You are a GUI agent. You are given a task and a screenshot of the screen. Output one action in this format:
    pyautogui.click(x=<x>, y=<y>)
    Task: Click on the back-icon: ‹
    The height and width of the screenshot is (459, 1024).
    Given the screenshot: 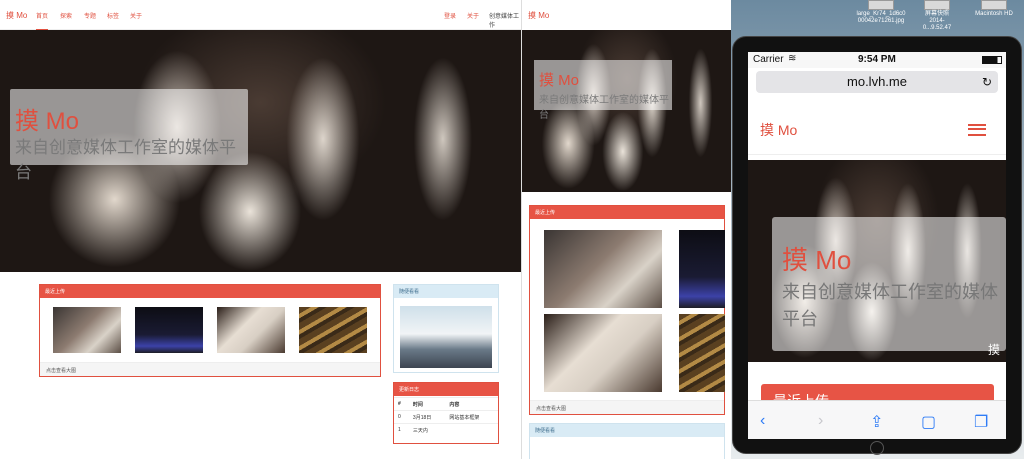 What is the action you would take?
    pyautogui.click(x=762, y=421)
    